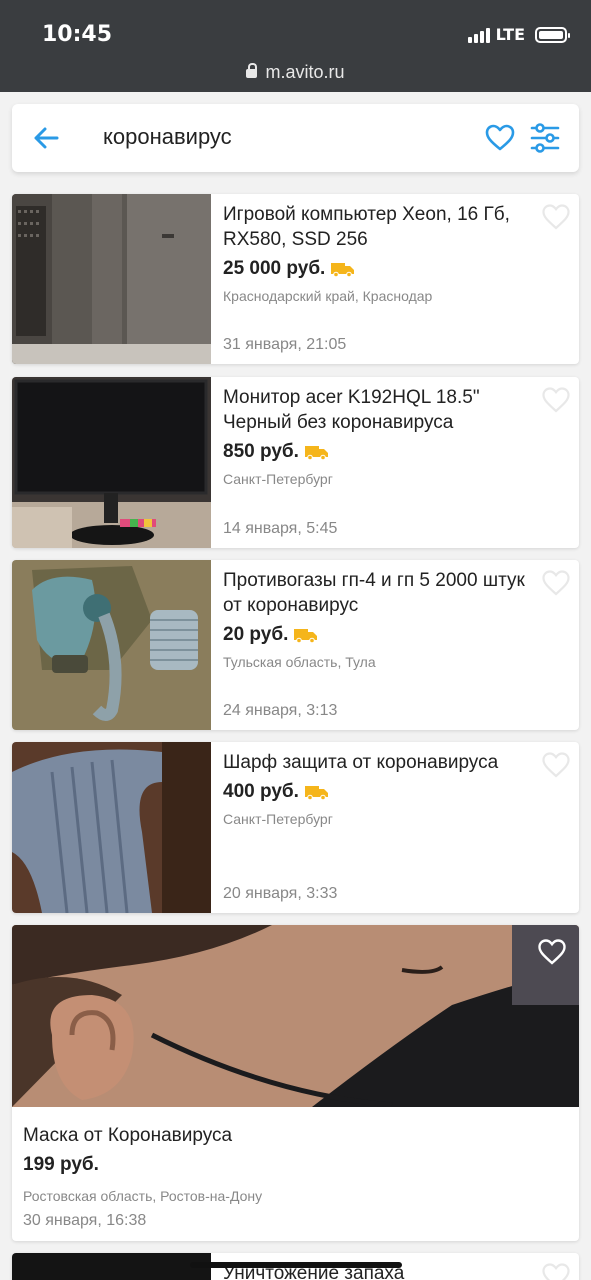 The height and width of the screenshot is (1280, 591). I want to click on status-bar: 10:45 LTE m.avito.ru, so click(295, 46).